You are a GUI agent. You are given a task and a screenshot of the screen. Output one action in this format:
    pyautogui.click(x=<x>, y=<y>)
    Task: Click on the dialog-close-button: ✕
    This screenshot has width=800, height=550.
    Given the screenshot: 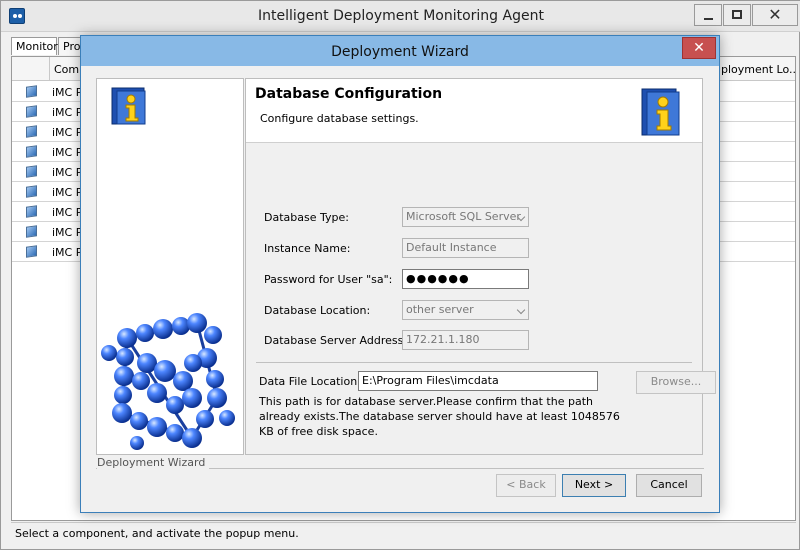 What is the action you would take?
    pyautogui.click(x=699, y=48)
    